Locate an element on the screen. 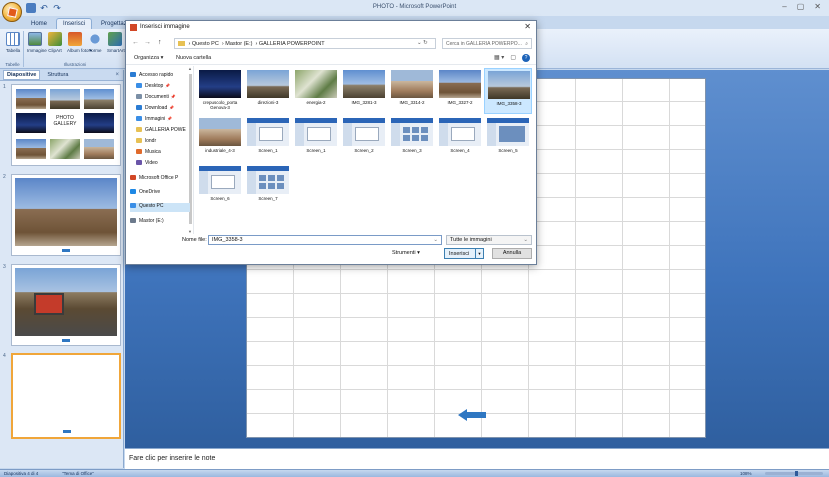 The image size is (829, 477). image-button: Immagine is located at coordinates (37, 42).